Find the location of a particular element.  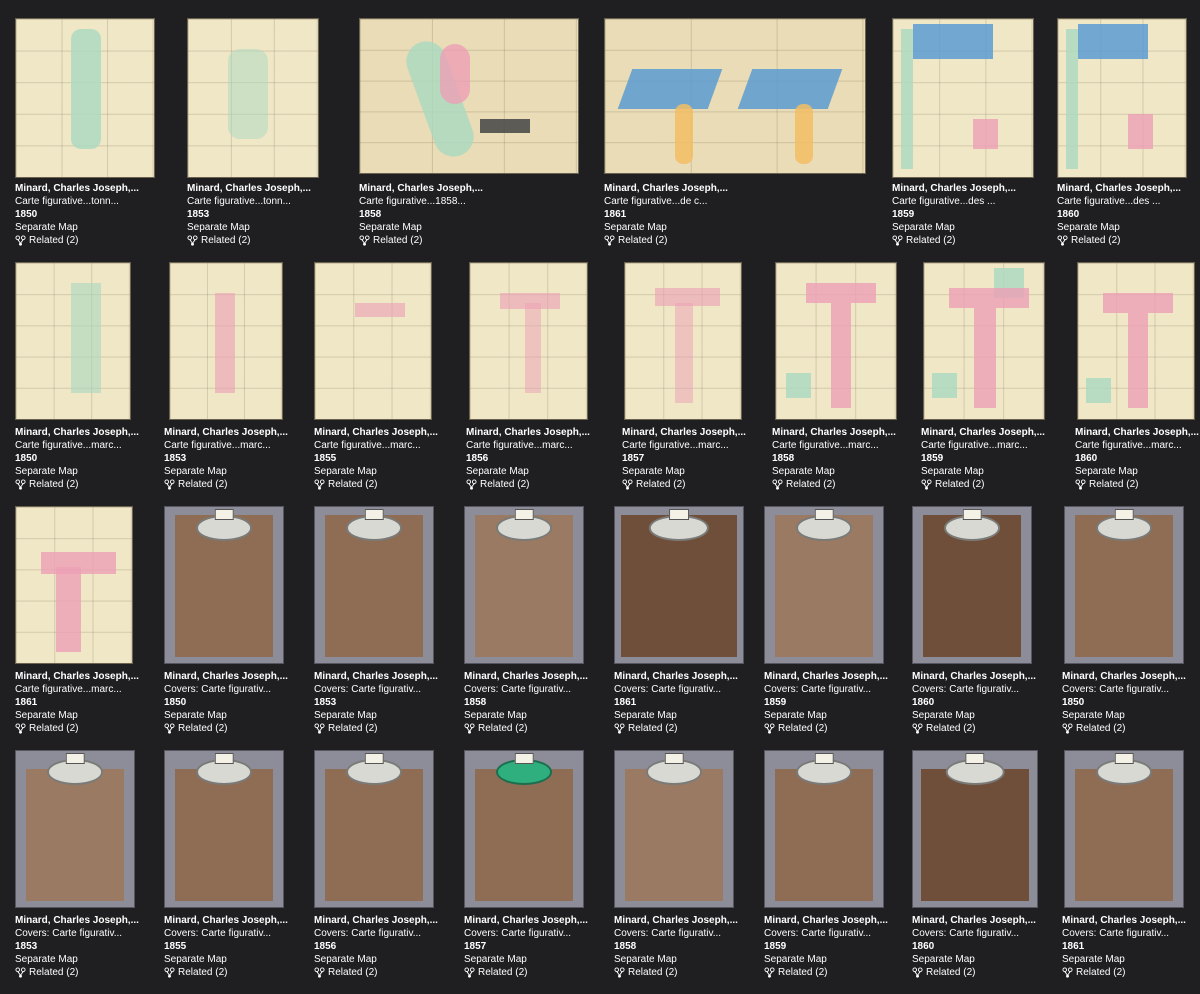

related-network-icon is located at coordinates (169, 484).